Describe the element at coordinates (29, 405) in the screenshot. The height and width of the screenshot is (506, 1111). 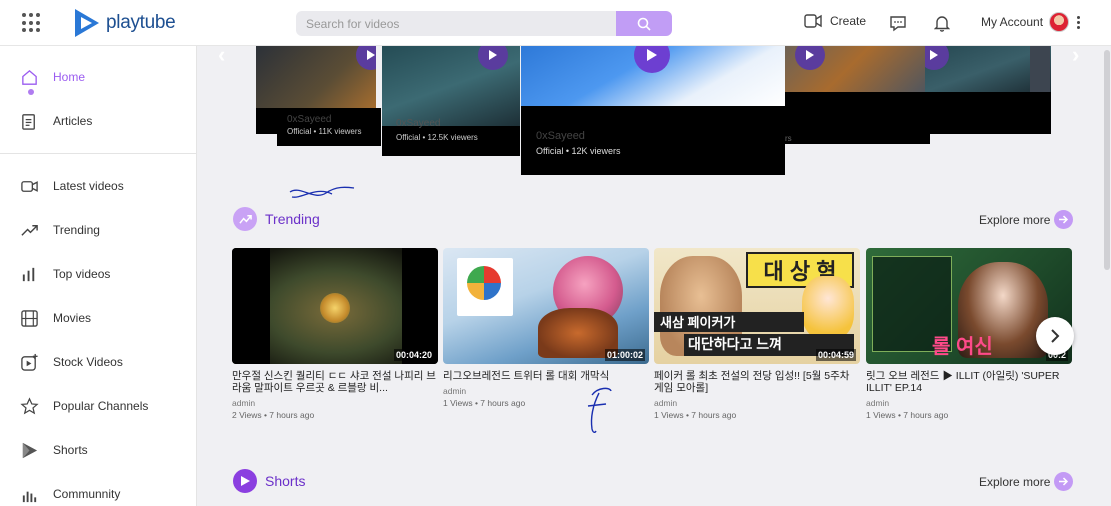
I see `star-icon` at that location.